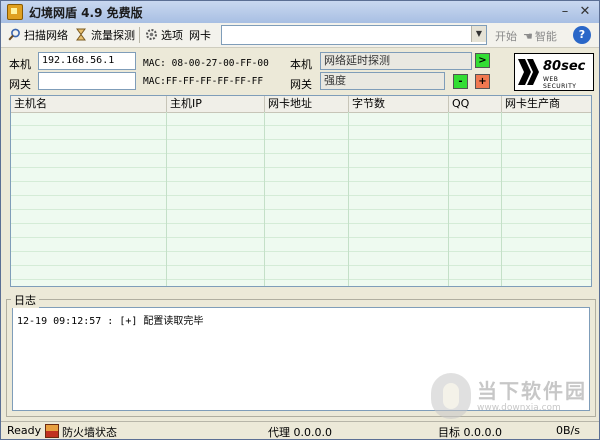  I want to click on logo-sub-text: WEB SECURITY, so click(560, 83).